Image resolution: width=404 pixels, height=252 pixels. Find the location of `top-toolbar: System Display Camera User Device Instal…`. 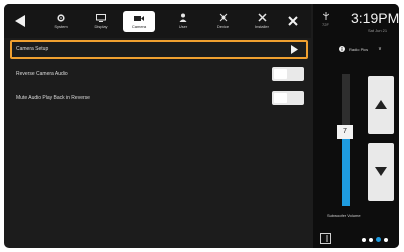

top-toolbar: System Display Camera User Device Instal… is located at coordinates (157, 21).